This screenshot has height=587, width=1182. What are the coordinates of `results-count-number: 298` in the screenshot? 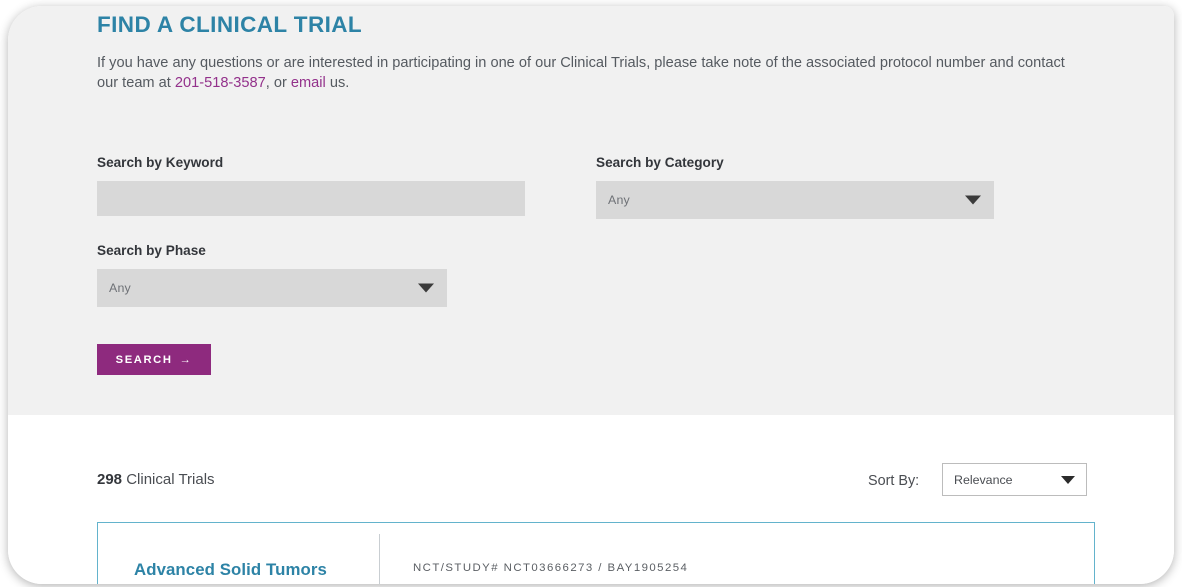 It's located at (110, 479).